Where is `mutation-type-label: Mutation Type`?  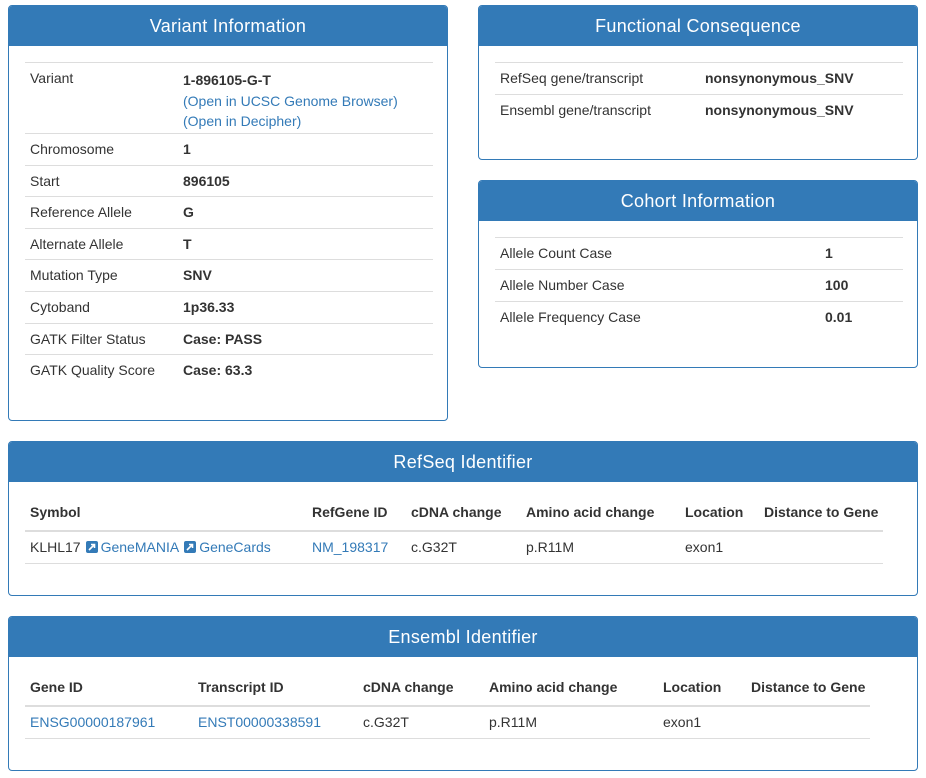
mutation-type-label: Mutation Type is located at coordinates (101, 275).